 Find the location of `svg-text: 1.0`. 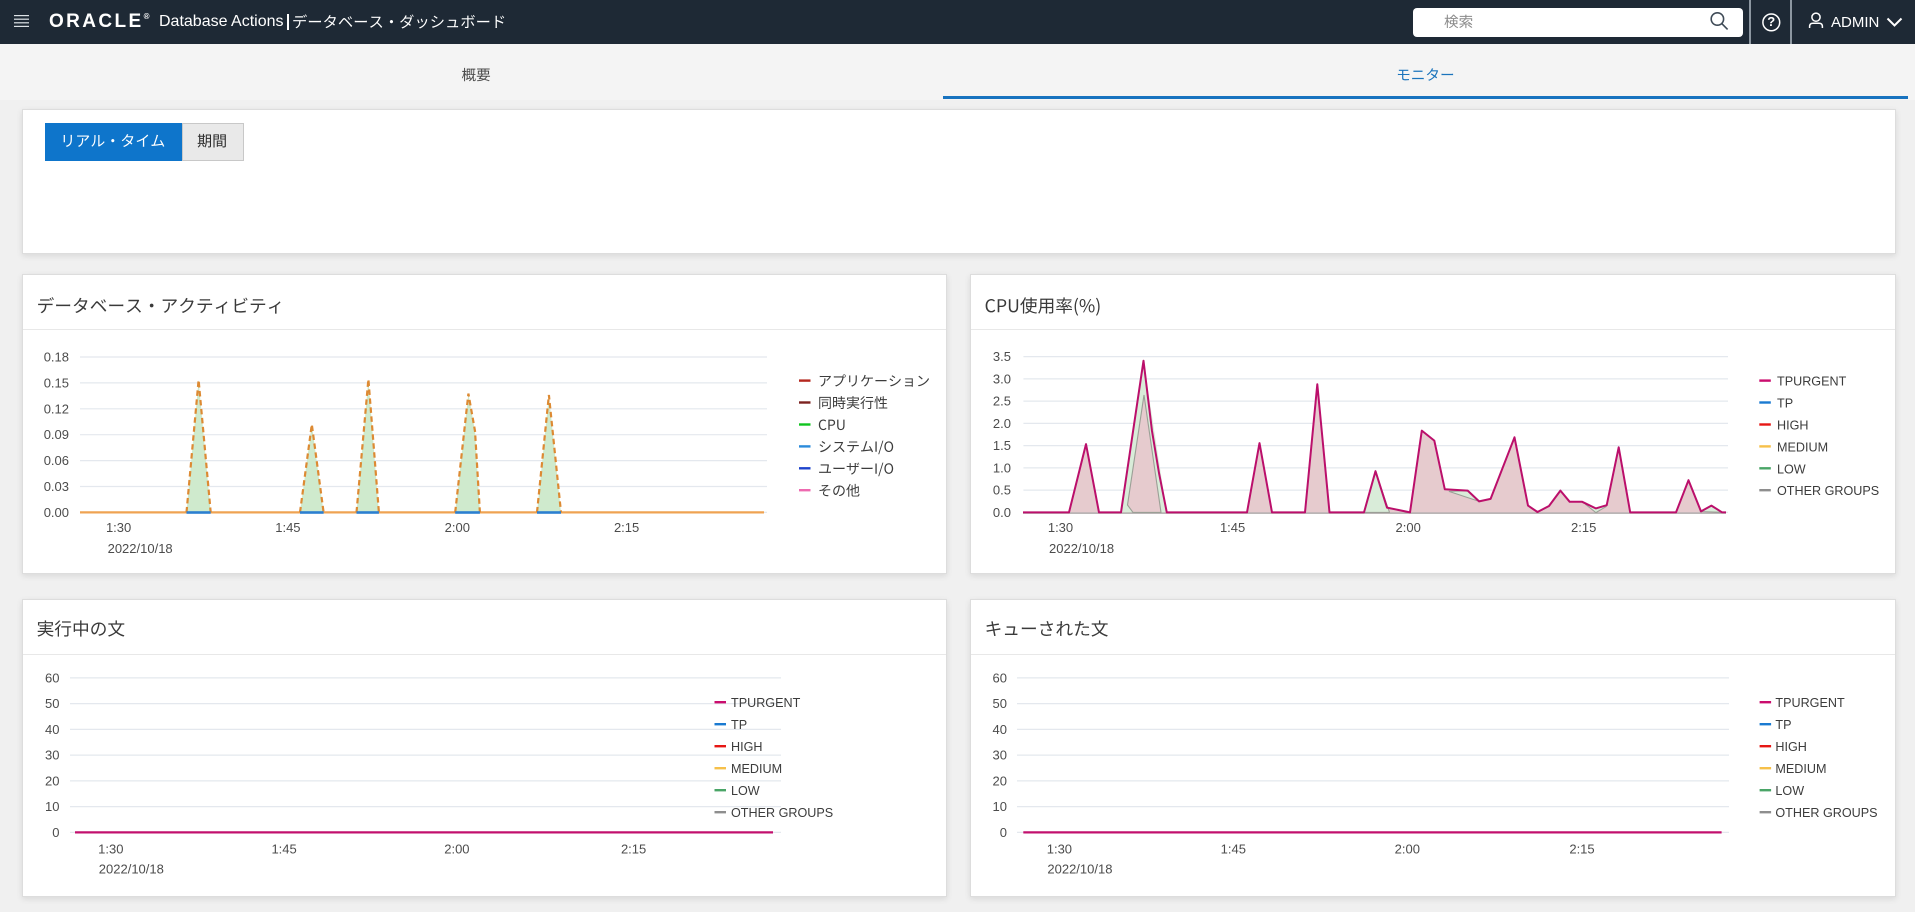

svg-text: 1.0 is located at coordinates (1002, 467).